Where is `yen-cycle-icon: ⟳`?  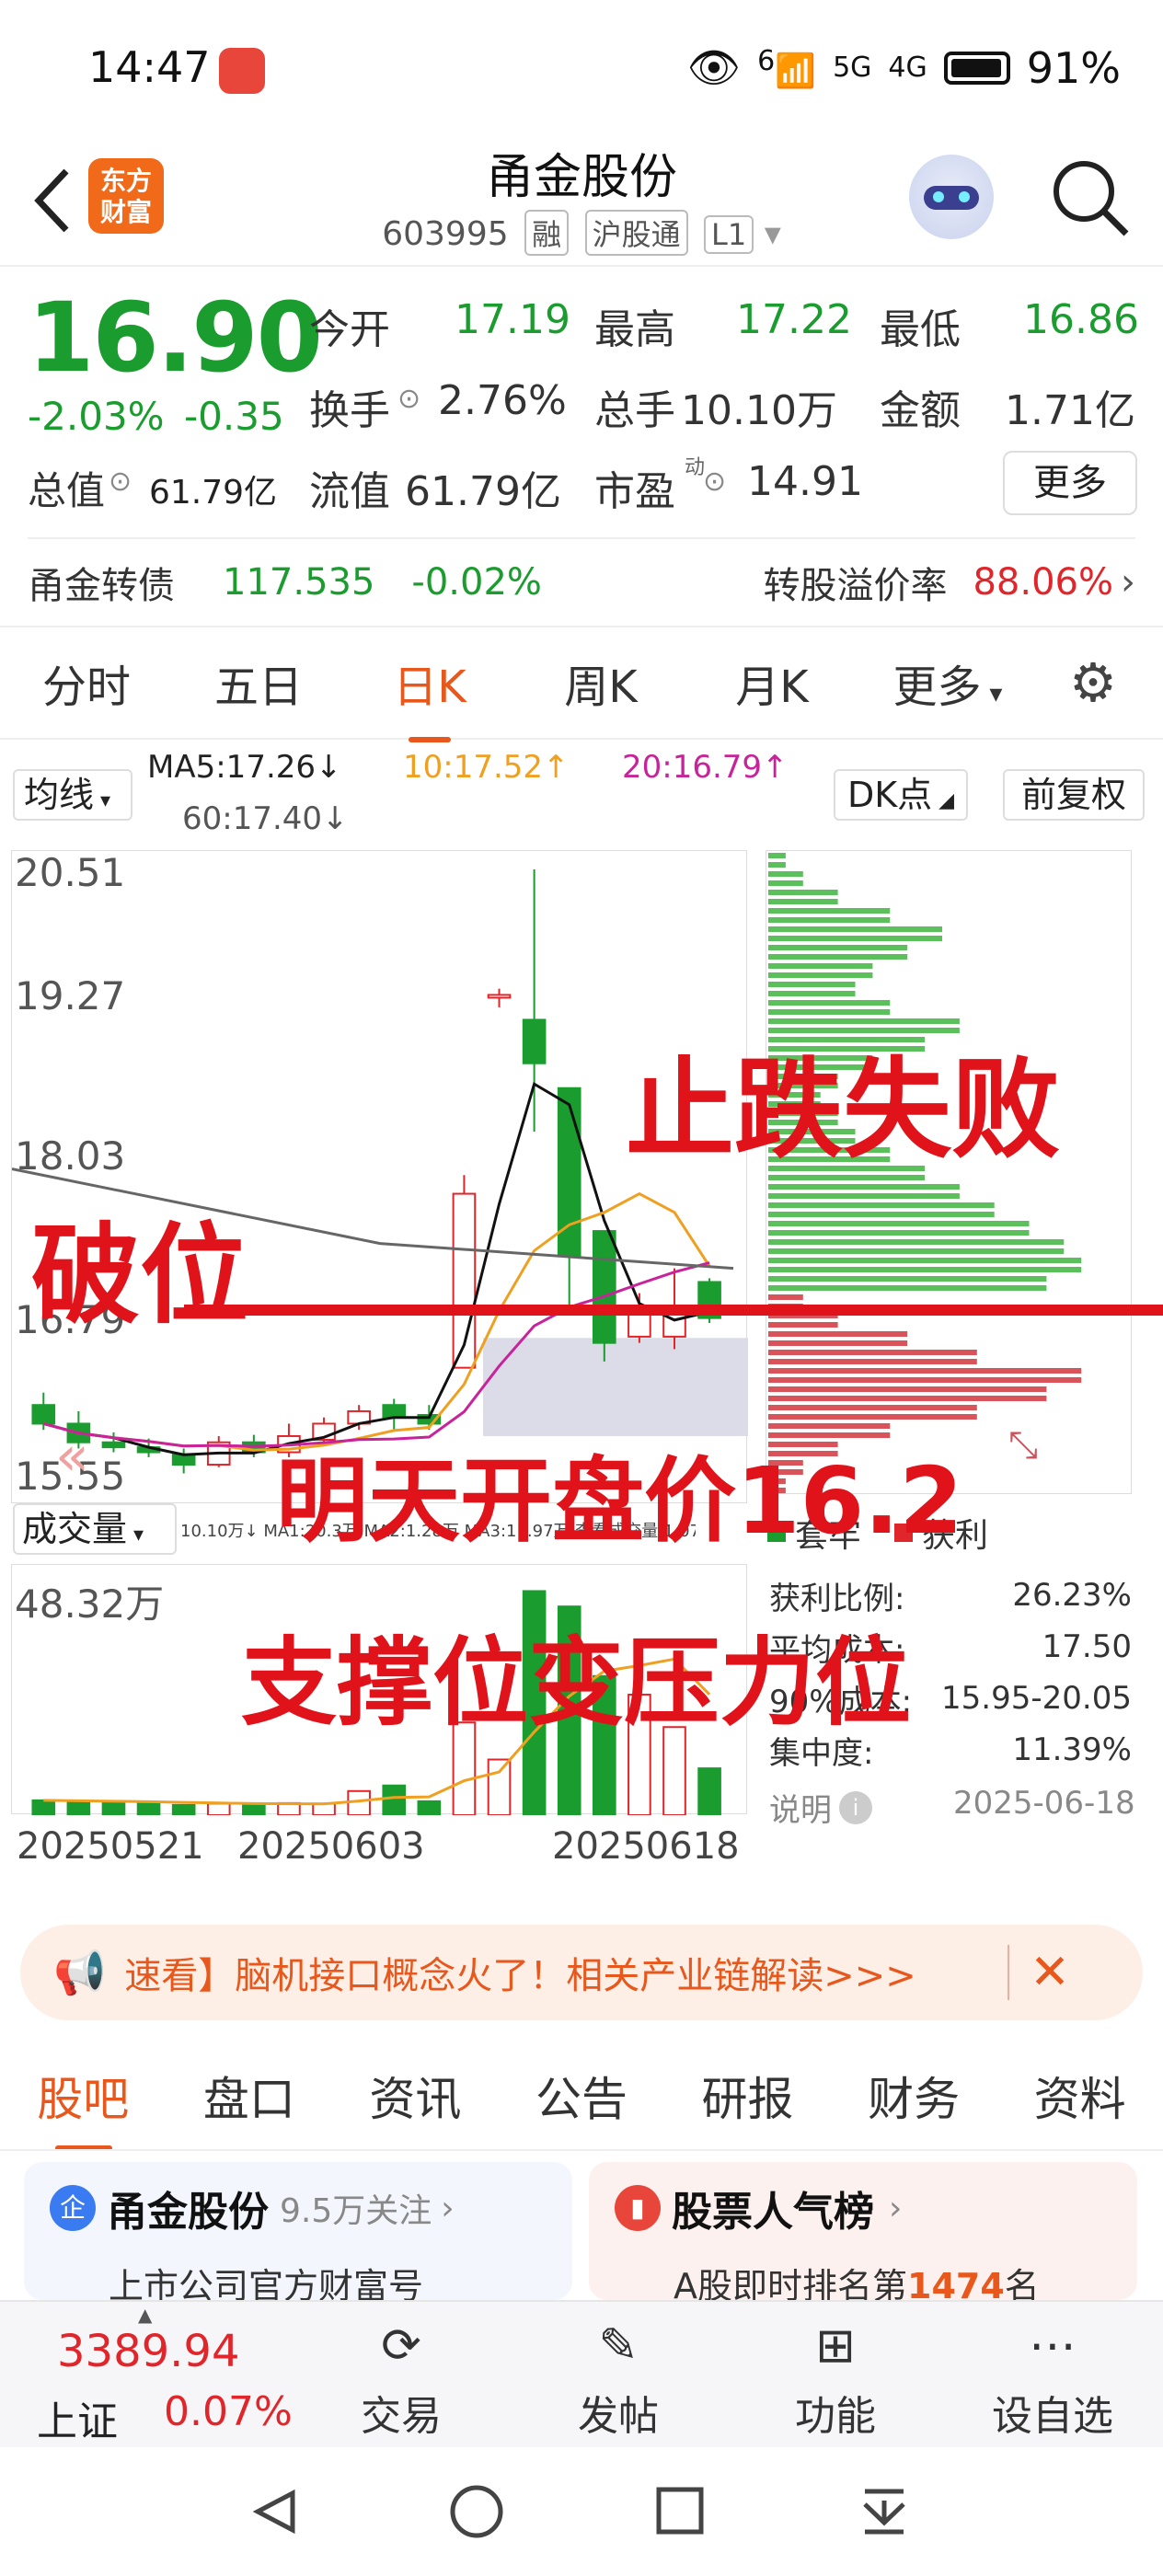 yen-cycle-icon: ⟳ is located at coordinates (401, 2346).